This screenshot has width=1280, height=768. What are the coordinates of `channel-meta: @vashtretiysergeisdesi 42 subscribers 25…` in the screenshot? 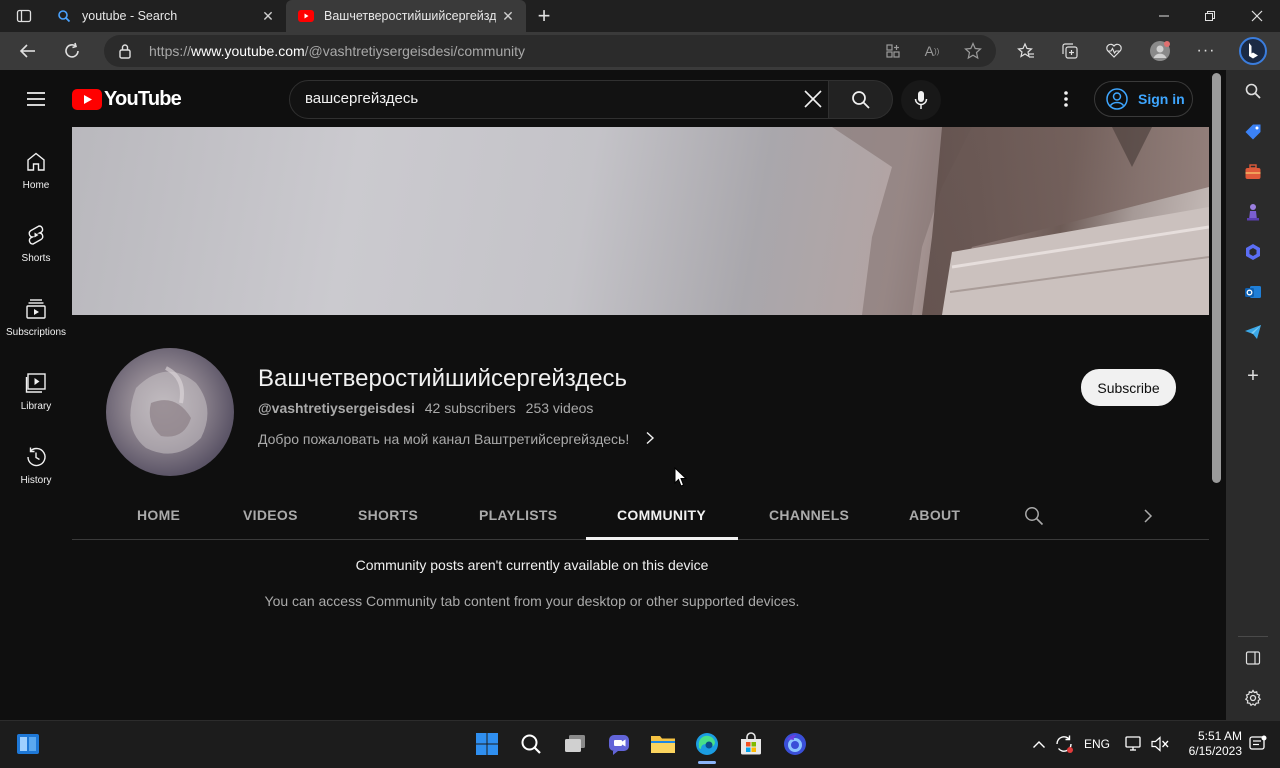 It's located at (425, 408).